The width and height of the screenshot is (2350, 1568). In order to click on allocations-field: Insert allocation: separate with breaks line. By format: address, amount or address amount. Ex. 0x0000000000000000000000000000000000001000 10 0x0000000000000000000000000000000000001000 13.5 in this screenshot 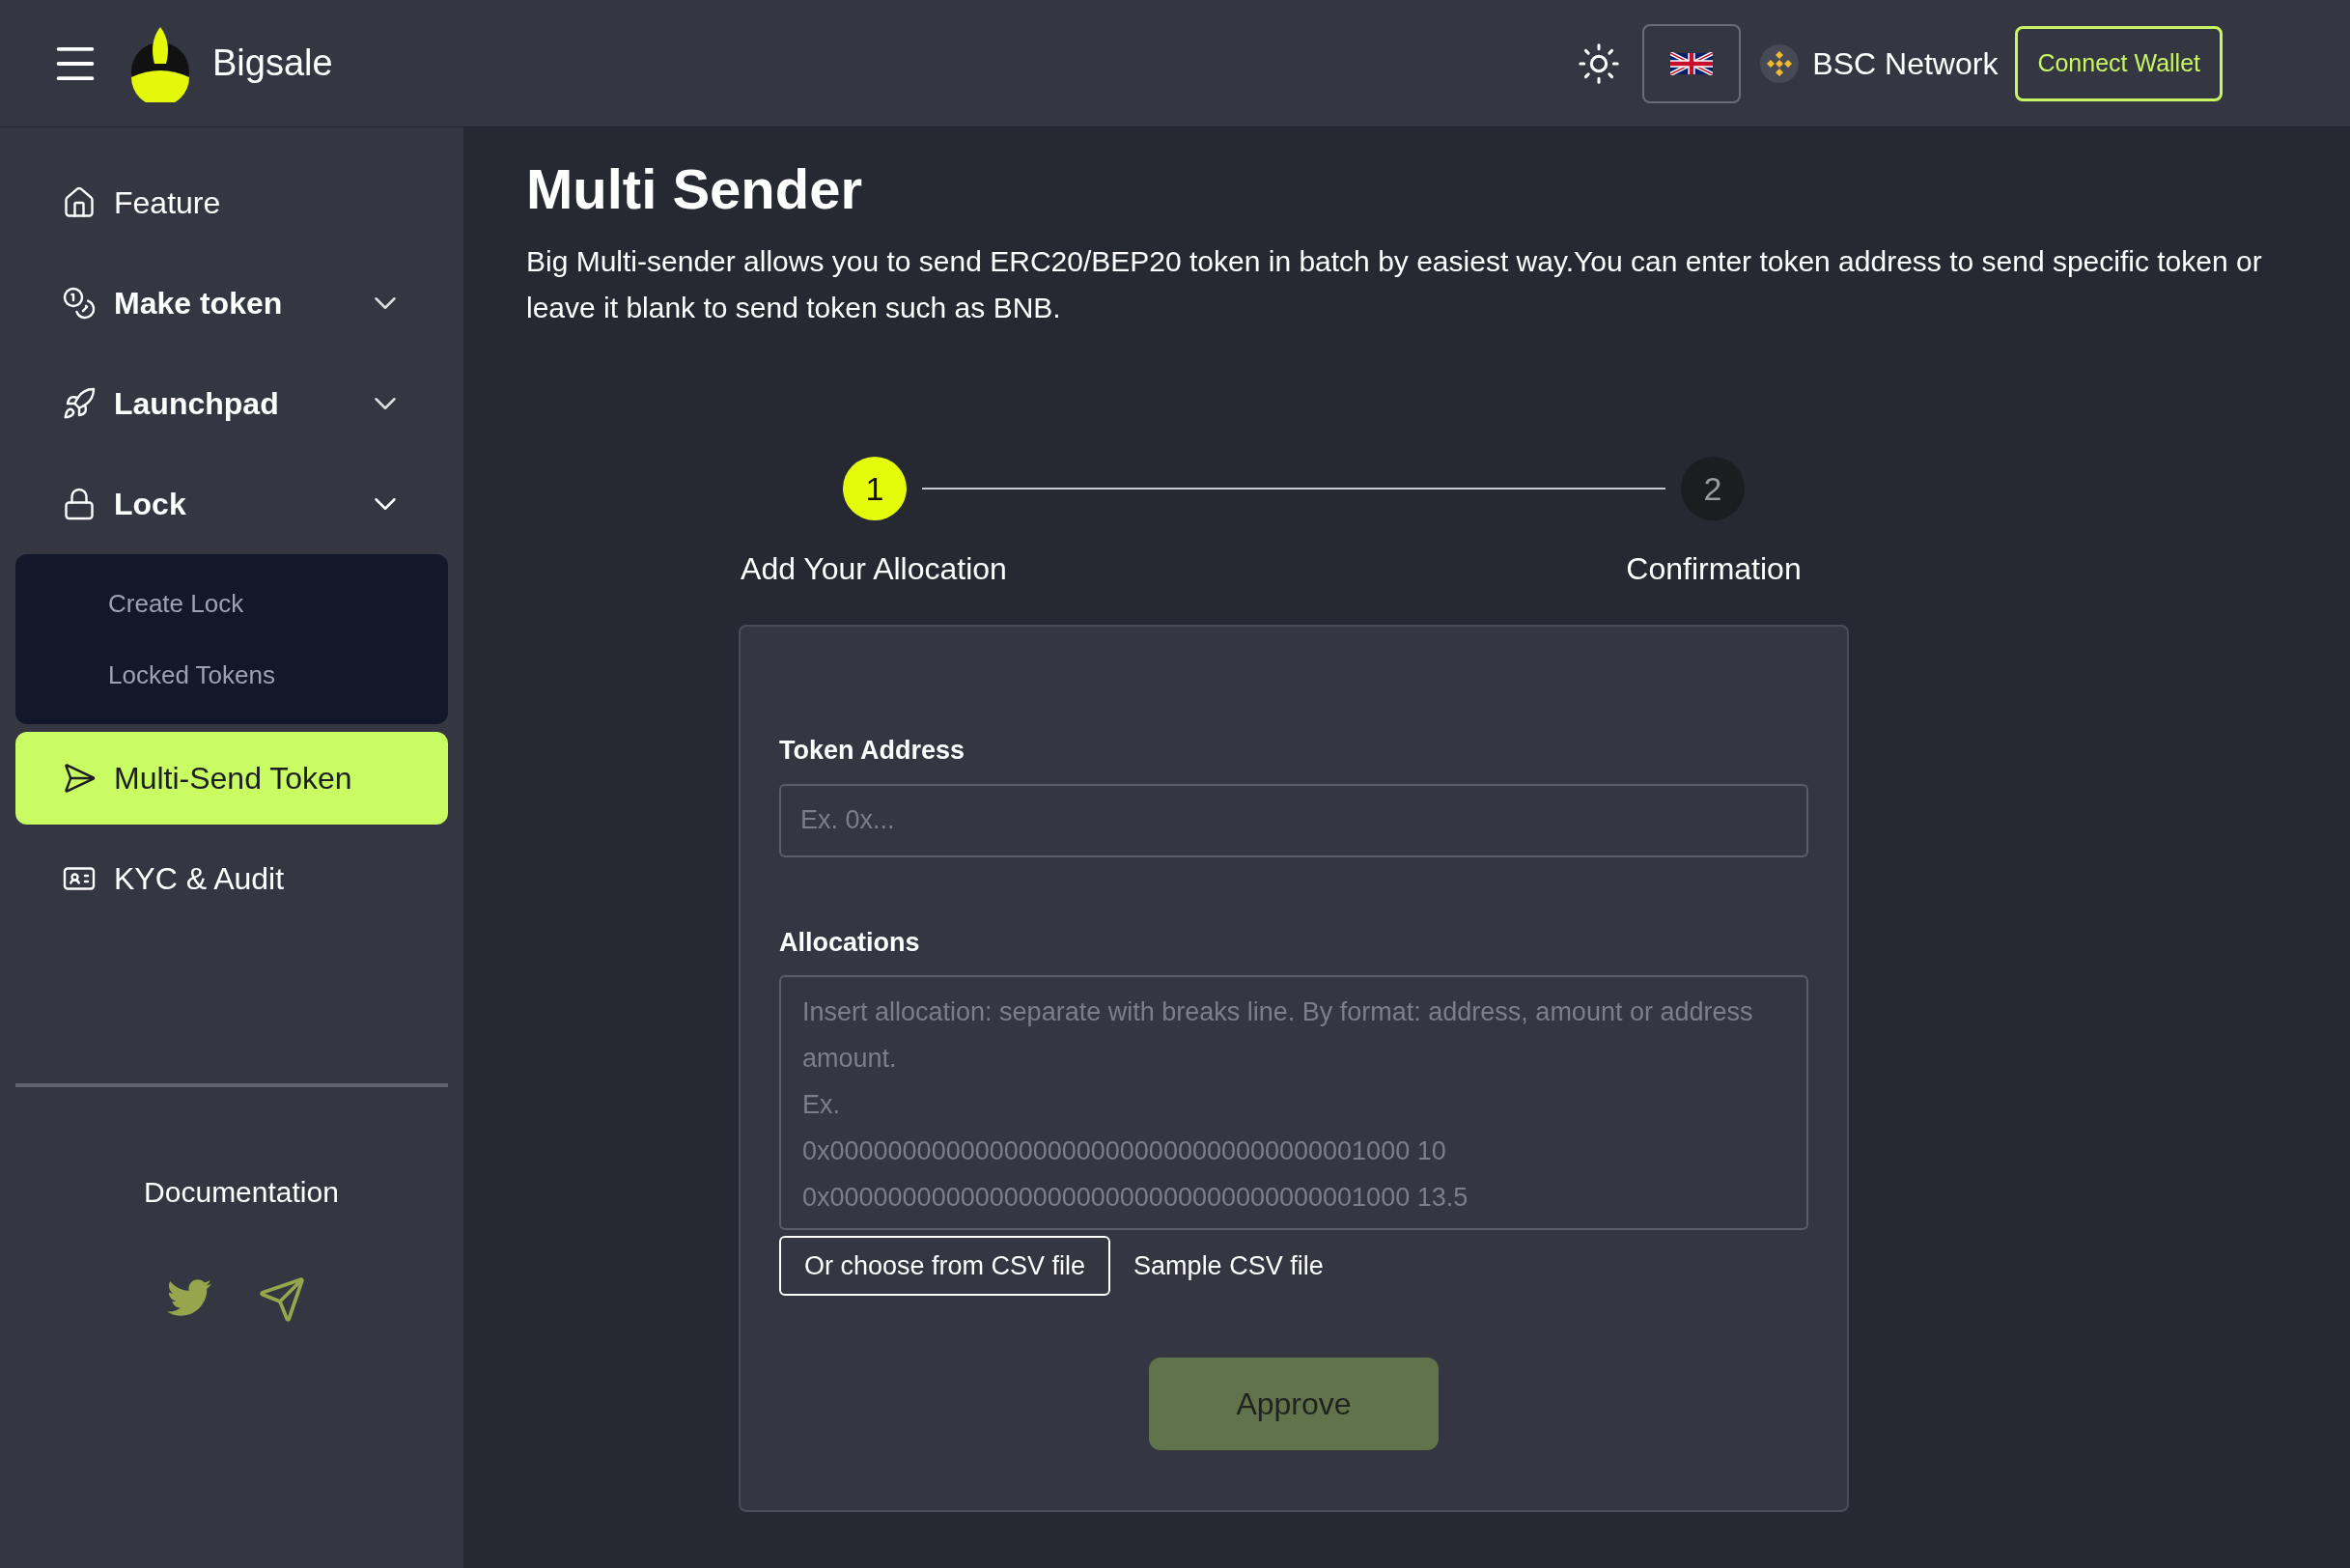, I will do `click(1293, 1102)`.